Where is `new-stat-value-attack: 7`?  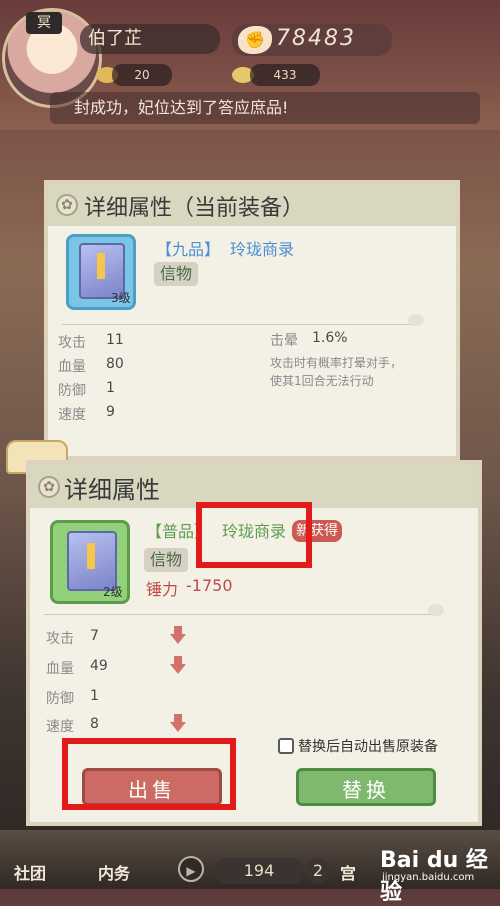
new-stat-value-attack: 7 is located at coordinates (94, 636).